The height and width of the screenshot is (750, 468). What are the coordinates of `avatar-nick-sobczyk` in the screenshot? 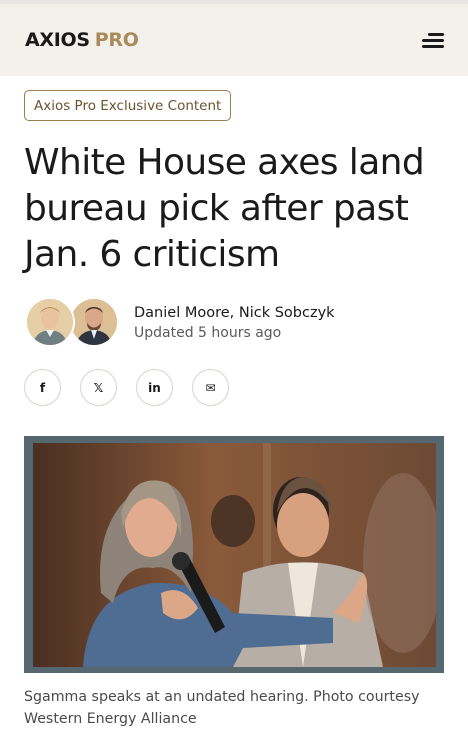 It's located at (94, 322).